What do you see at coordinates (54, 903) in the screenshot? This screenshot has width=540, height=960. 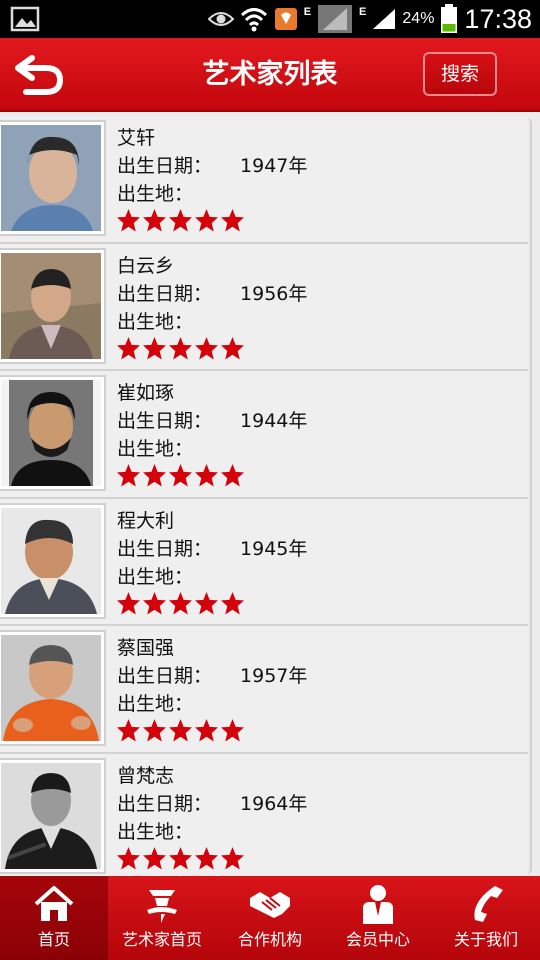 I see `home-icon` at bounding box center [54, 903].